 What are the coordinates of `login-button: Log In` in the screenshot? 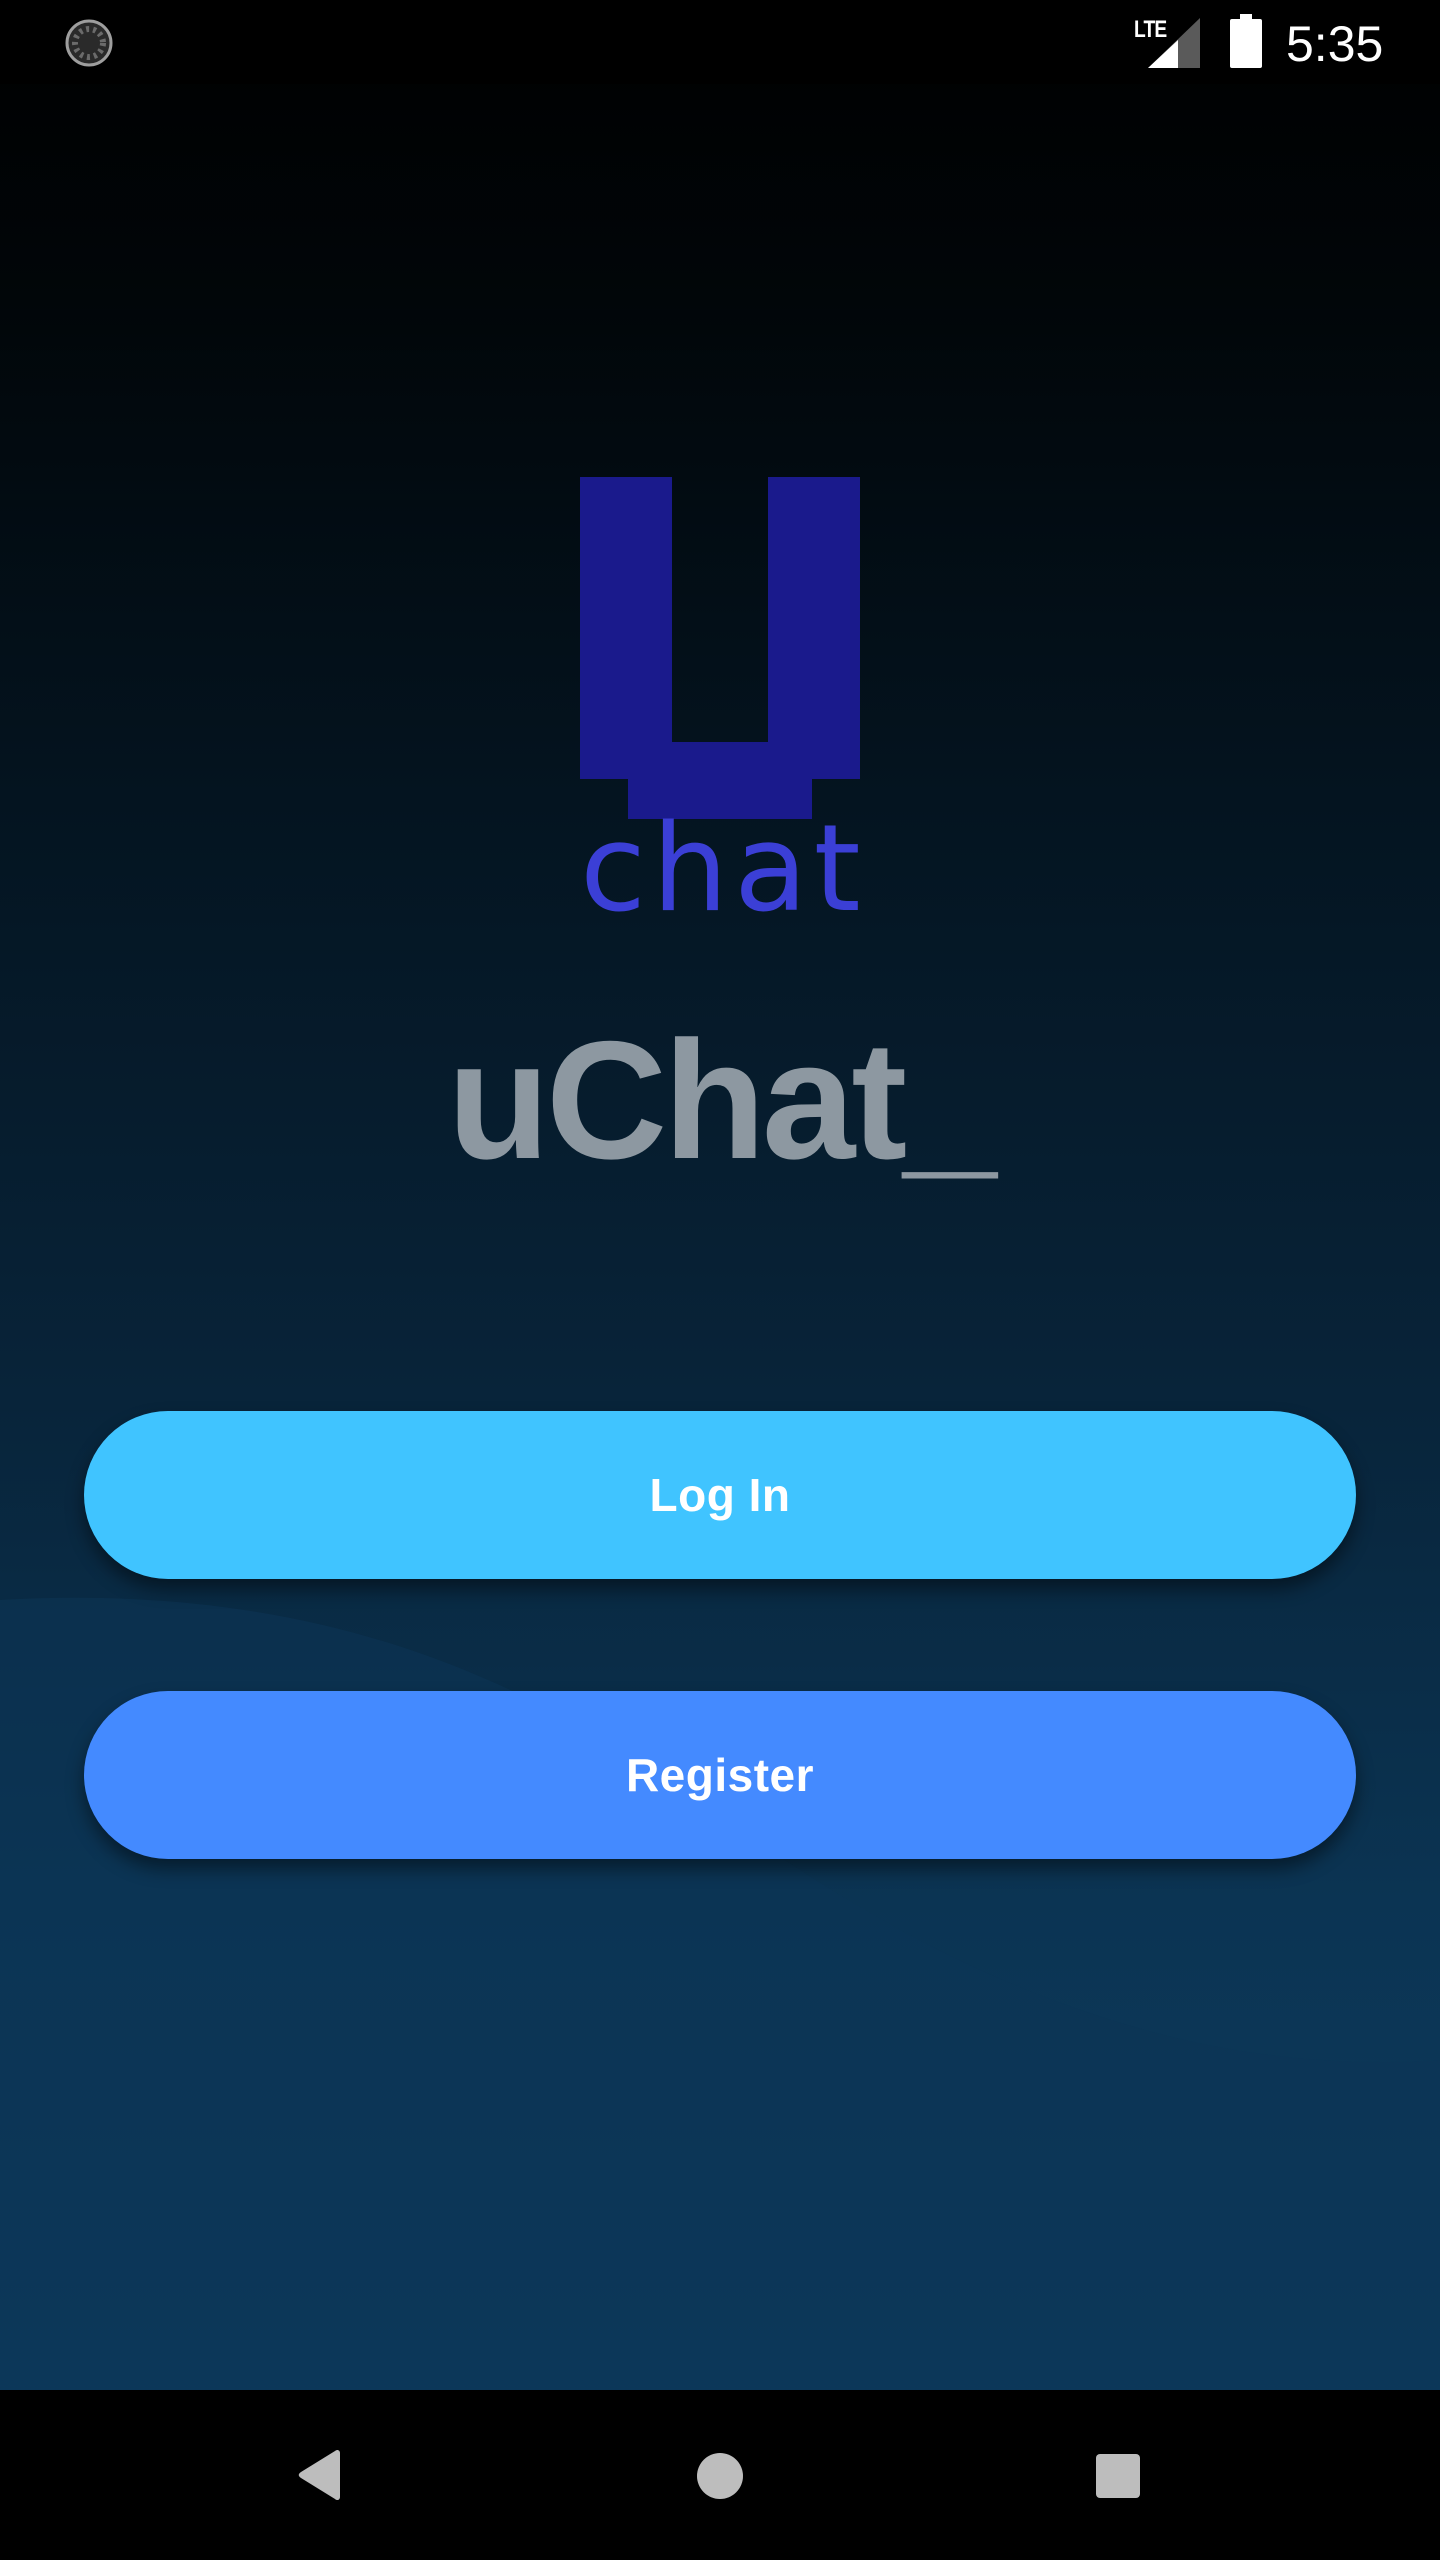 It's located at (720, 1495).